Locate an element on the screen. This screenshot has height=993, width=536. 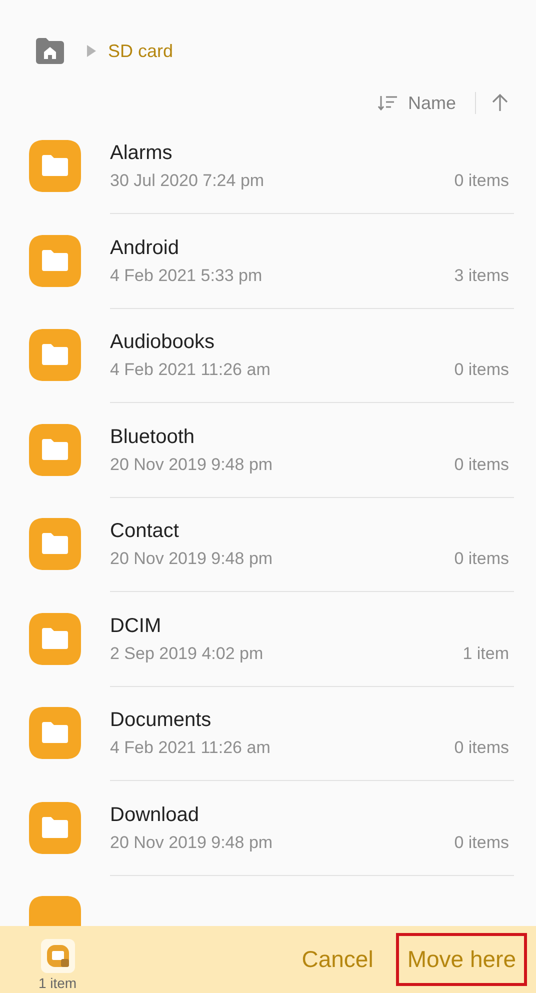
folder-name: Bluetooth is located at coordinates (152, 437).